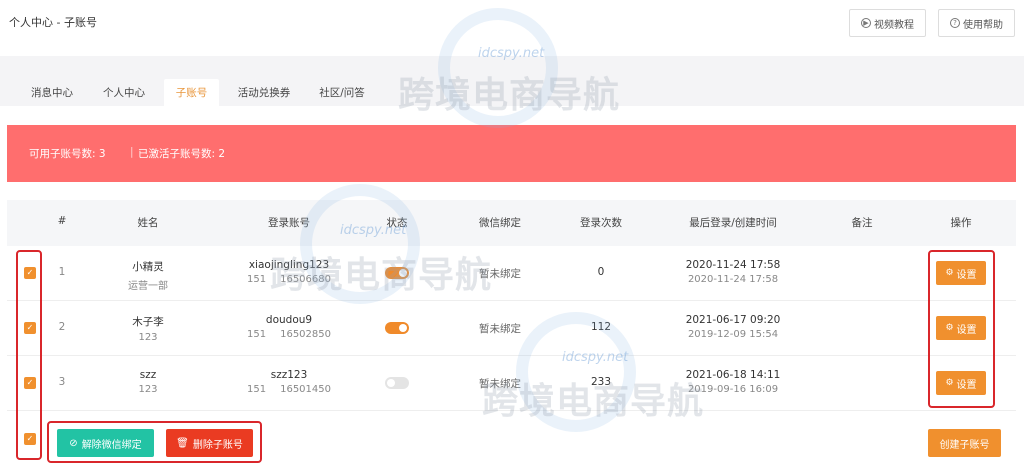 The width and height of the screenshot is (1024, 476). Describe the element at coordinates (147, 382) in the screenshot. I see `row-name: szz 123` at that location.